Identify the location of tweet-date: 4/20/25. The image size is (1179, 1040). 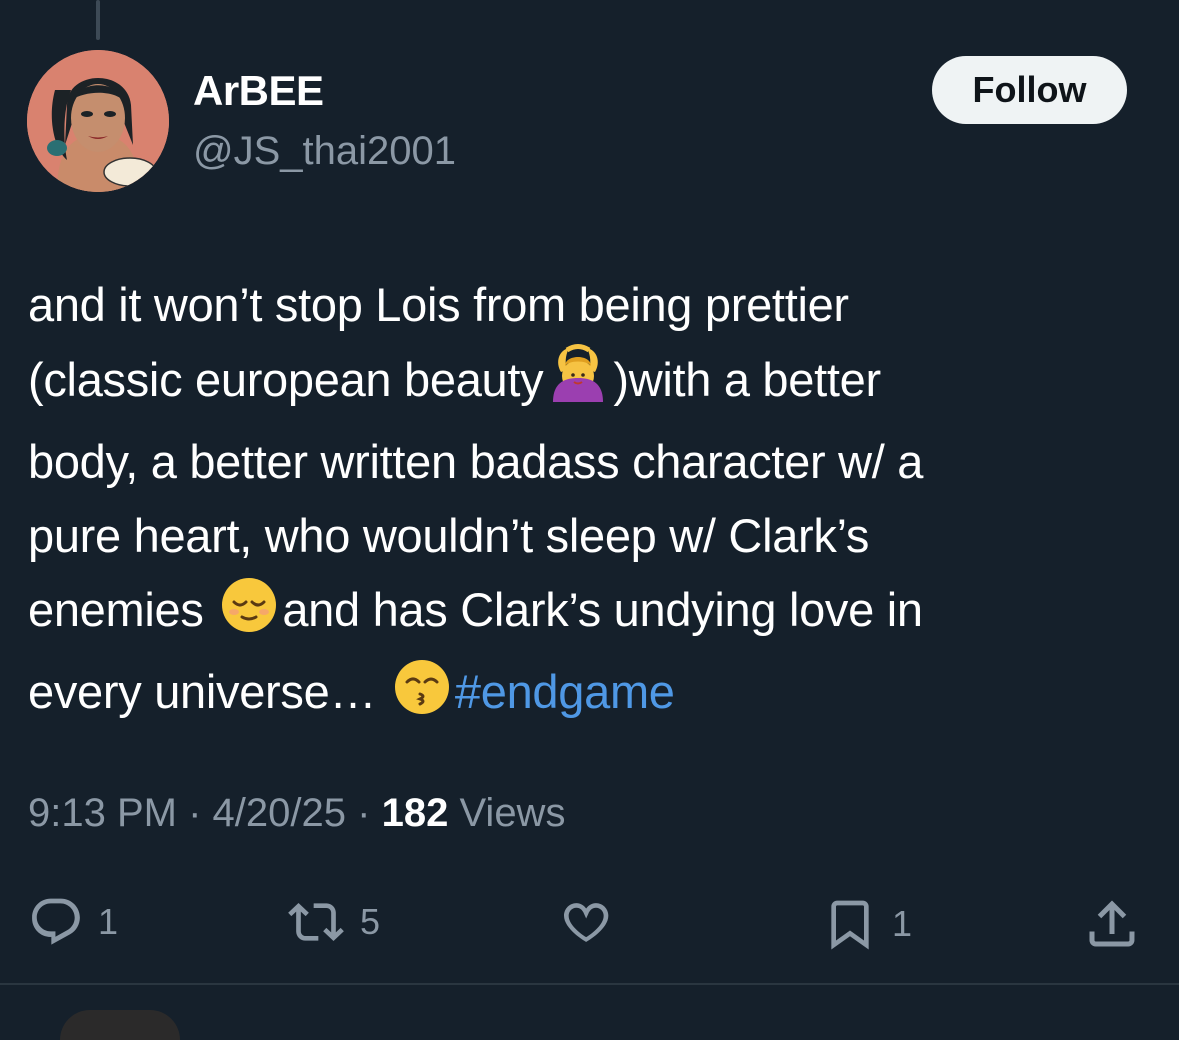
(279, 813).